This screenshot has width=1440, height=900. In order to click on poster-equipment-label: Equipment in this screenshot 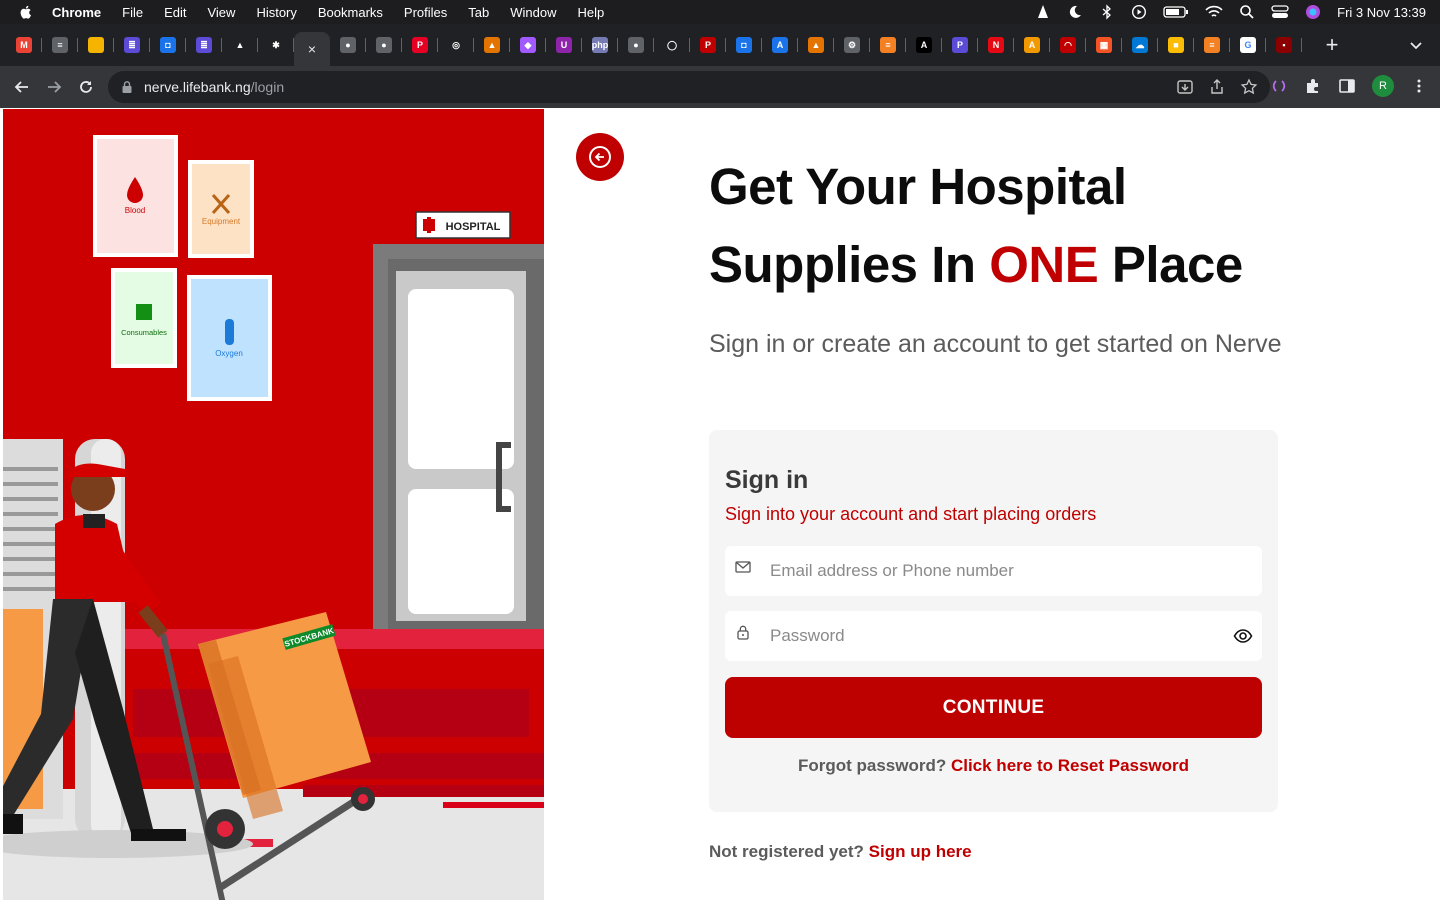, I will do `click(221, 221)`.